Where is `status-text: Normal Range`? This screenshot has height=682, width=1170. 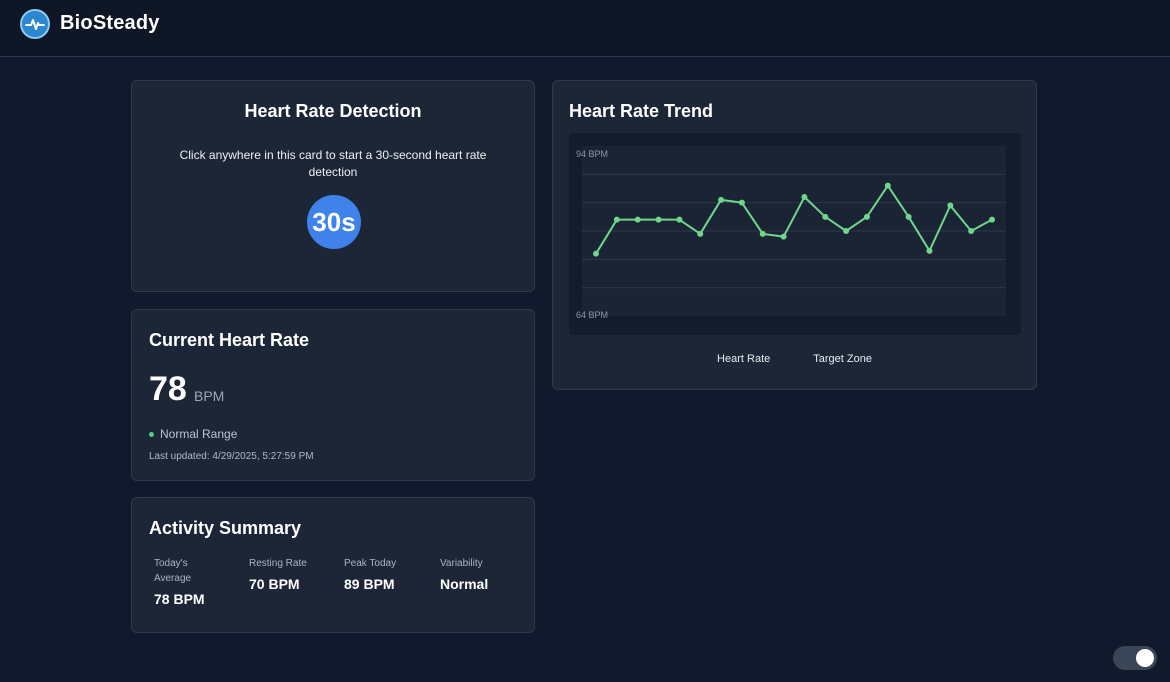
status-text: Normal Range is located at coordinates (199, 434).